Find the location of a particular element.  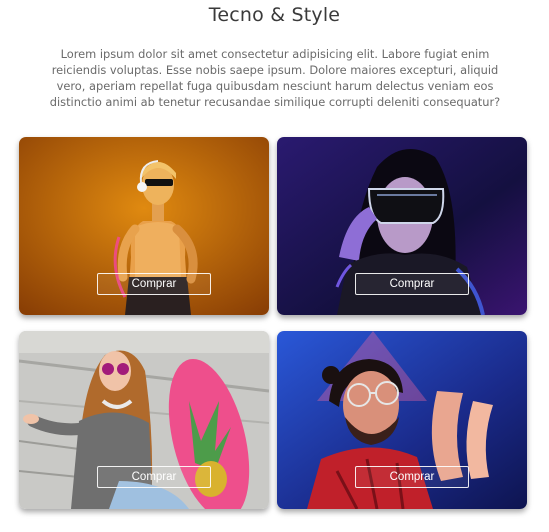

buy-button-1: Comprar is located at coordinates (154, 284).